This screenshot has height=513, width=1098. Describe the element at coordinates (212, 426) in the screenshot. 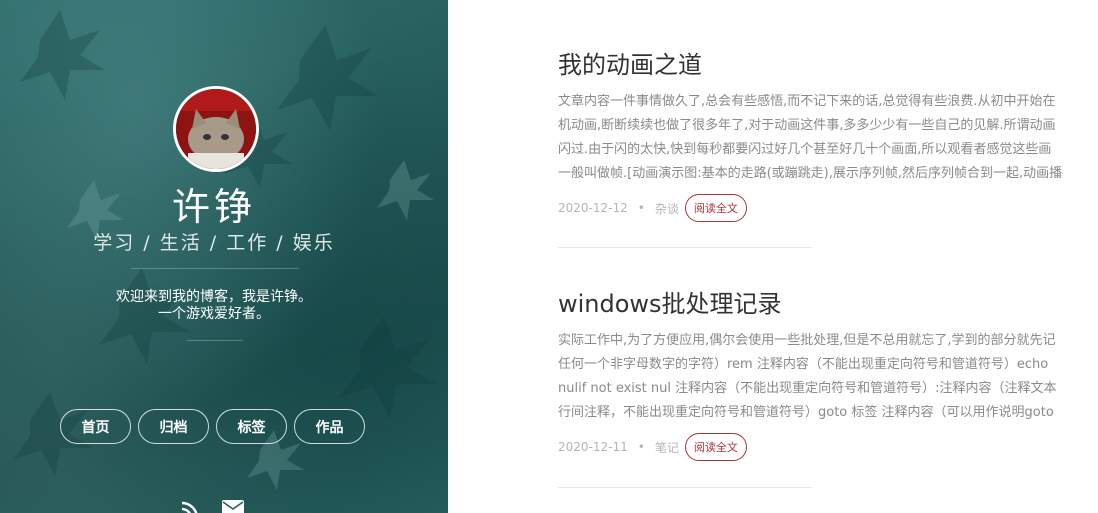

I see `main-nav: 首页 归档 标签 作品` at that location.